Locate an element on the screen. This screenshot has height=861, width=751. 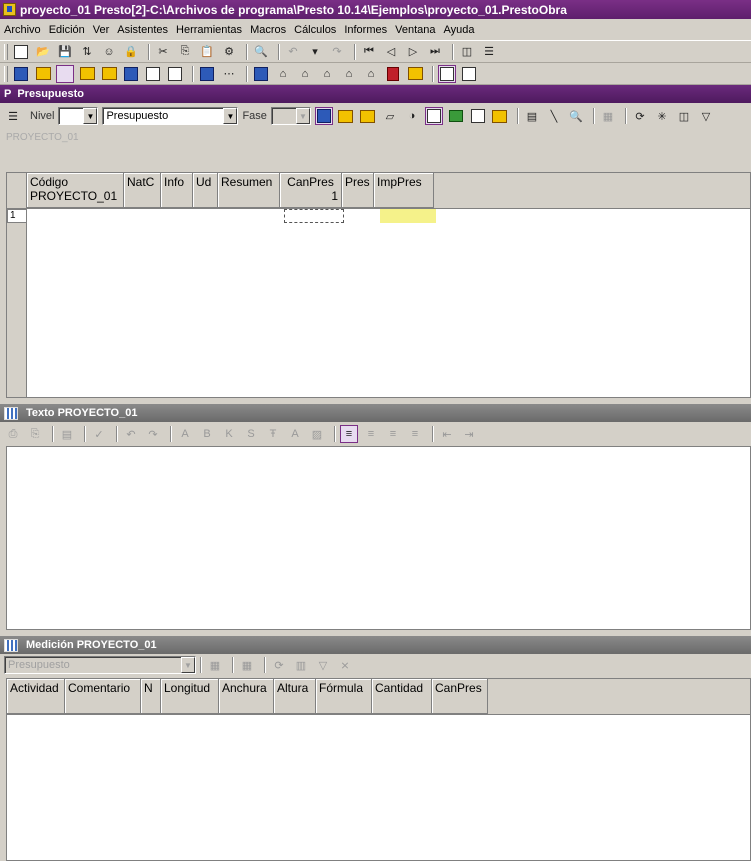
book-icon is located at coordinates (393, 74).